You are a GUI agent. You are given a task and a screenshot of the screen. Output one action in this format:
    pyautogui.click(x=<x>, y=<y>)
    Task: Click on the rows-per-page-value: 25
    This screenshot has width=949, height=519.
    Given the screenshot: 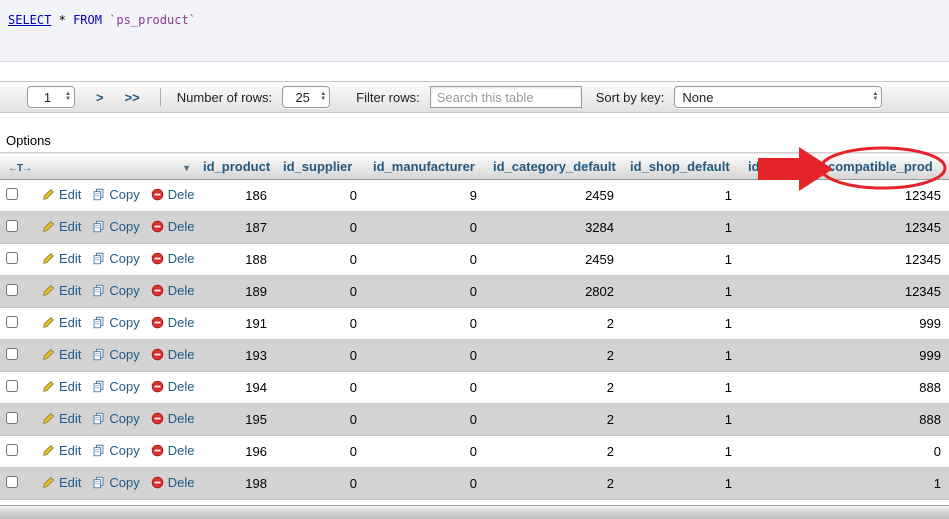 What is the action you would take?
    pyautogui.click(x=302, y=97)
    